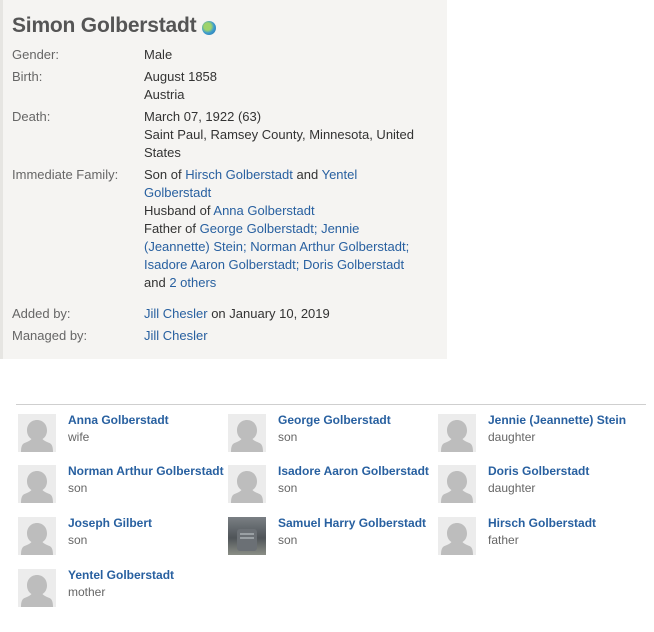 The image size is (654, 632). I want to click on child-link-jennie-2: (Jeannette) Stein;, so click(195, 246).